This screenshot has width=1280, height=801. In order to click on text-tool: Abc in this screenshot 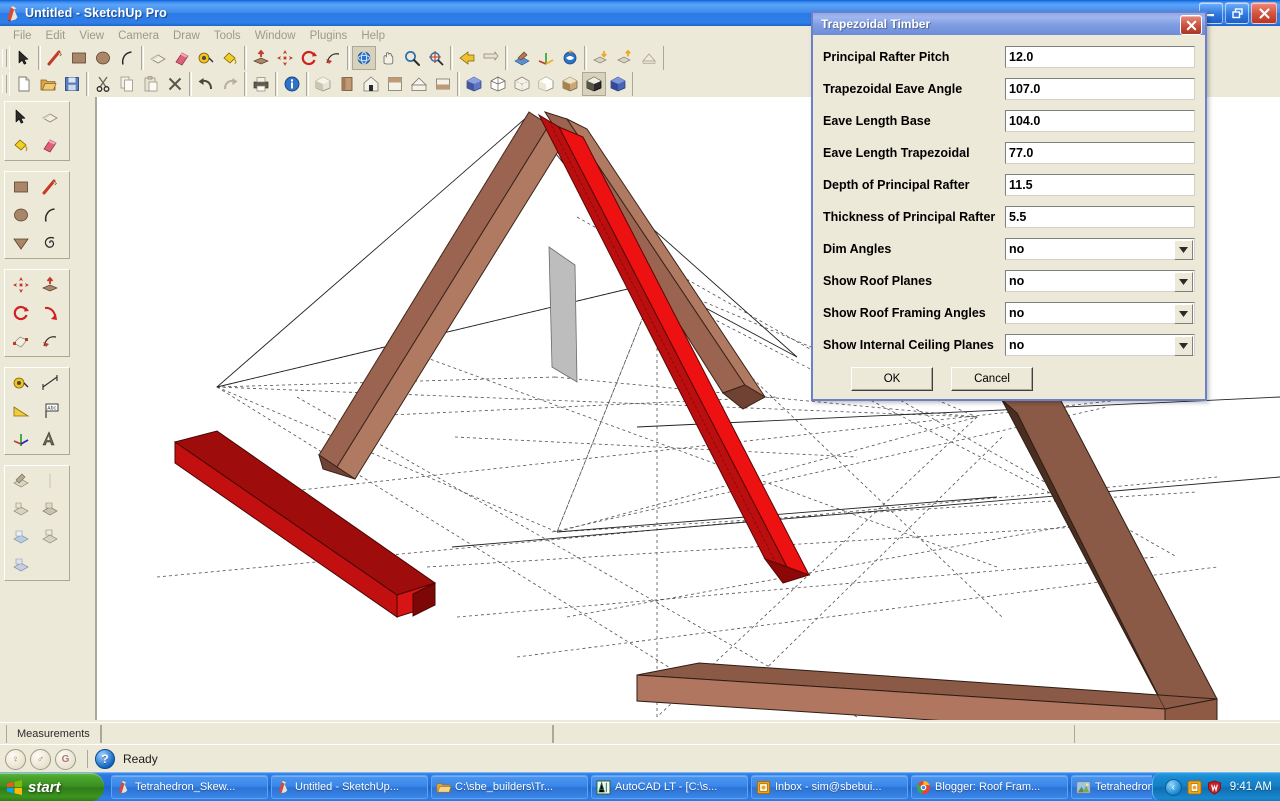, I will do `click(49, 411)`.